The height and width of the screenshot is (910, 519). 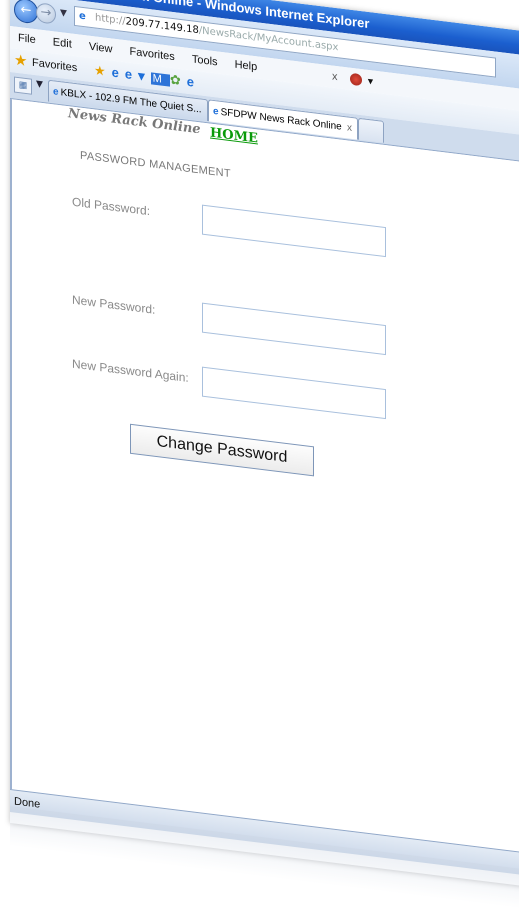 What do you see at coordinates (371, 130) in the screenshot?
I see `new-tab-button` at bounding box center [371, 130].